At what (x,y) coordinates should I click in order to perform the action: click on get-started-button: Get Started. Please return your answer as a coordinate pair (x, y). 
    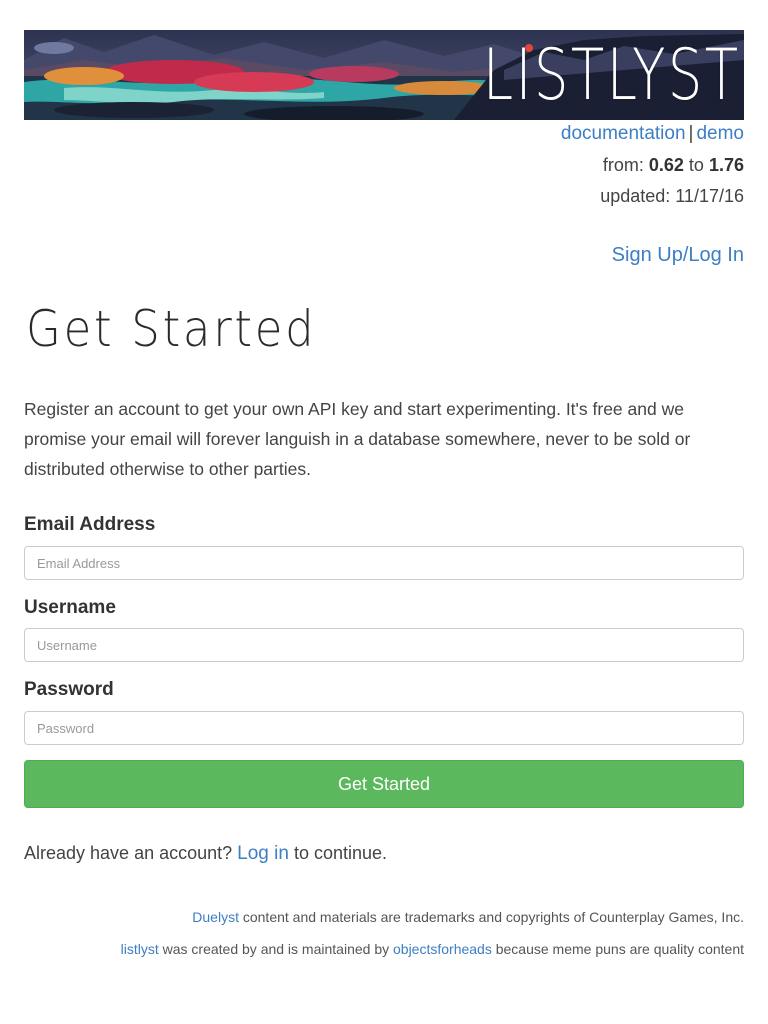
    Looking at the image, I should click on (384, 784).